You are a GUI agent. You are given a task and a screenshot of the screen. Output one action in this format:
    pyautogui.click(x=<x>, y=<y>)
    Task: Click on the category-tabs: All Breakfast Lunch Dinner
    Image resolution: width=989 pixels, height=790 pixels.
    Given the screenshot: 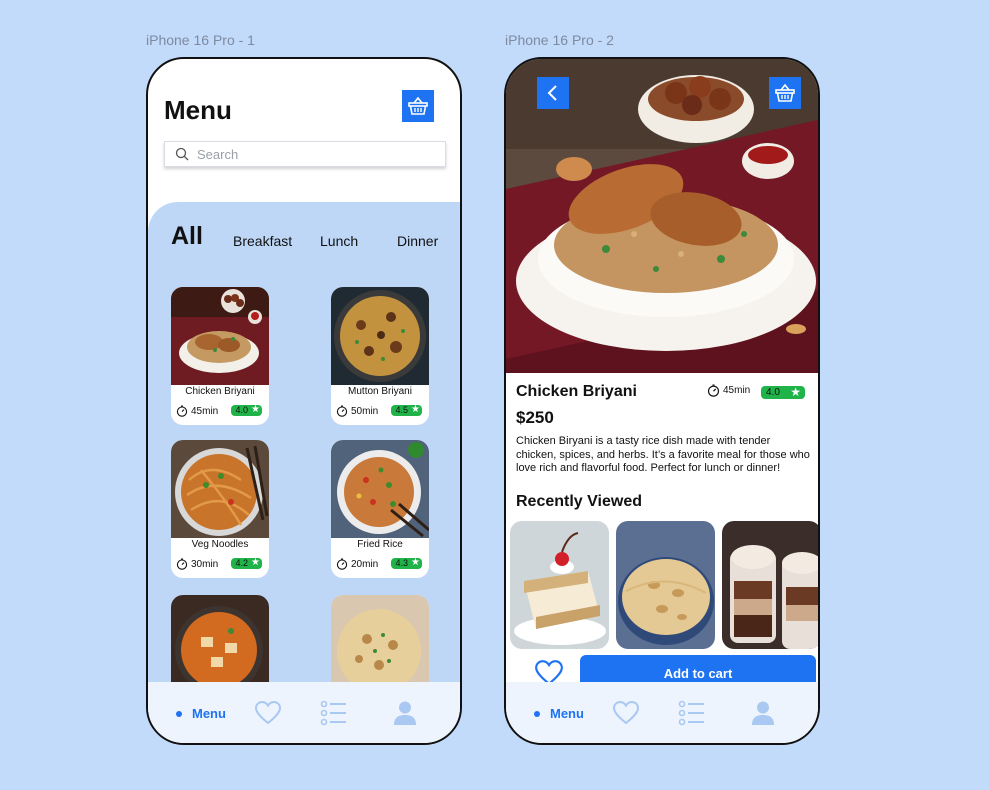 What is the action you would take?
    pyautogui.click(x=304, y=242)
    